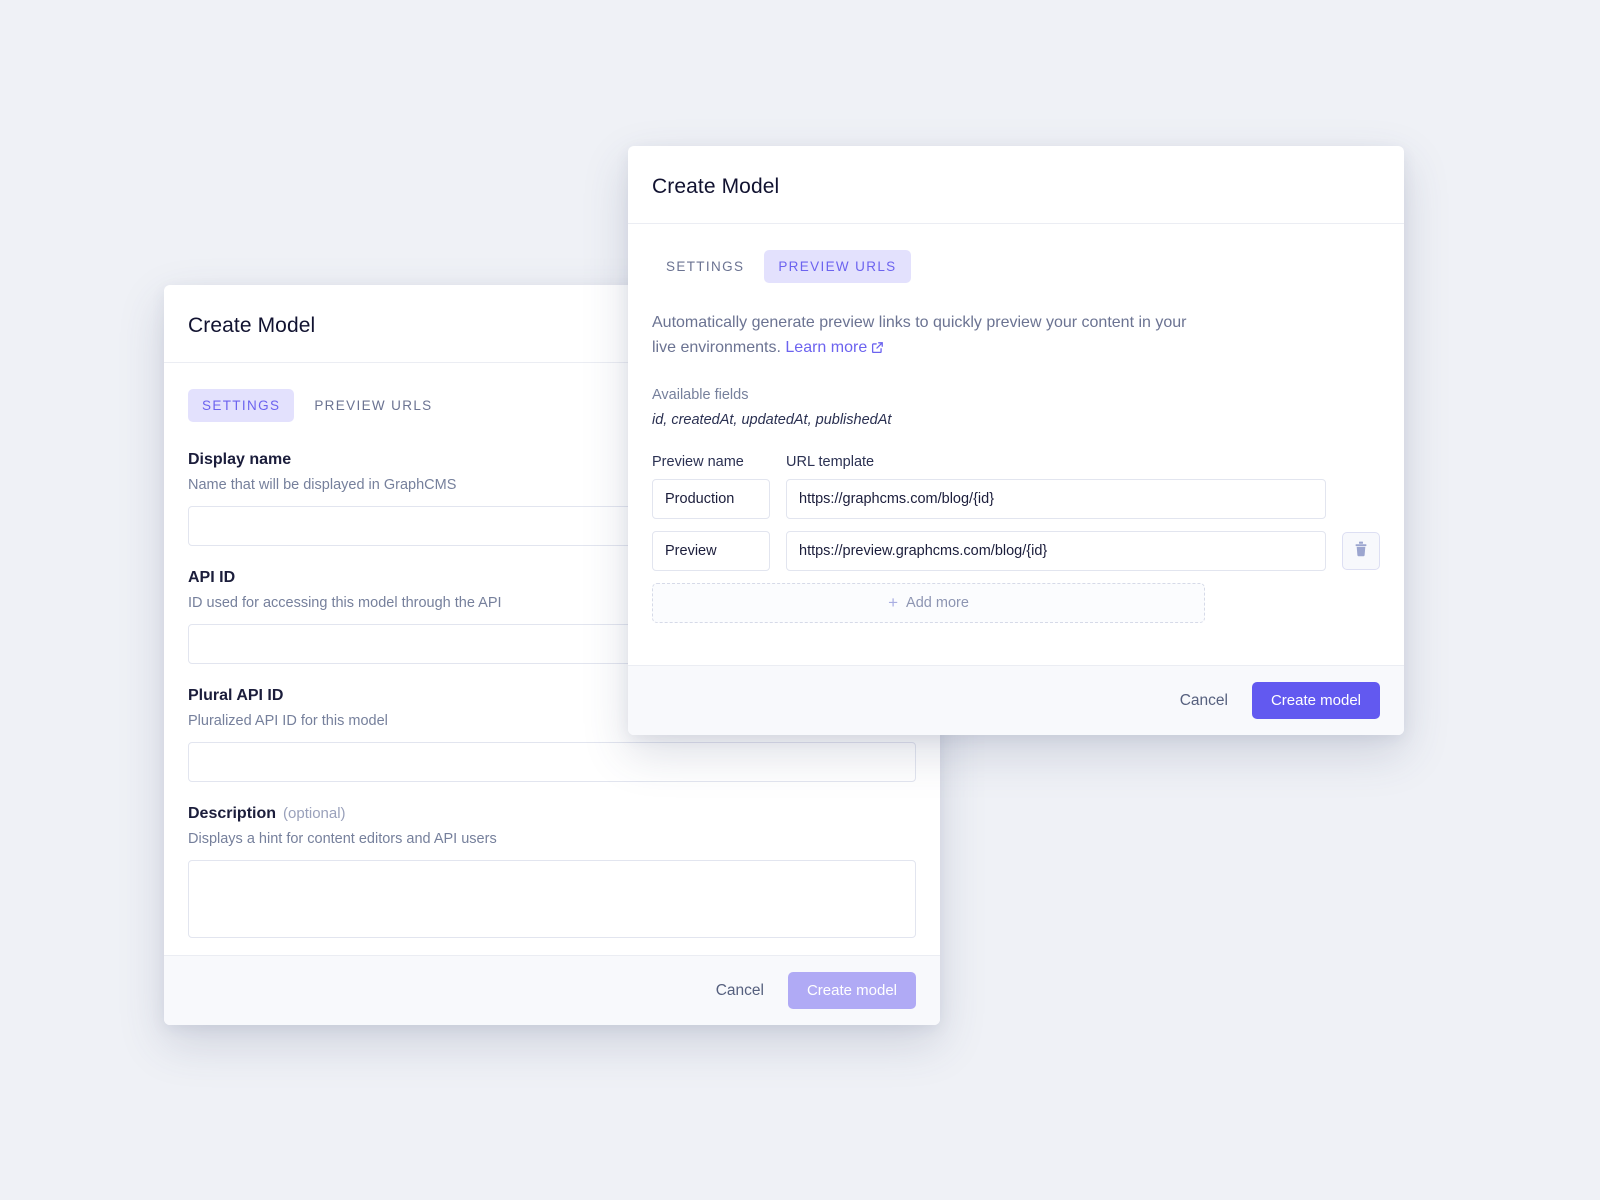 This screenshot has width=1600, height=1200. What do you see at coordinates (893, 603) in the screenshot?
I see `plus-icon: +` at bounding box center [893, 603].